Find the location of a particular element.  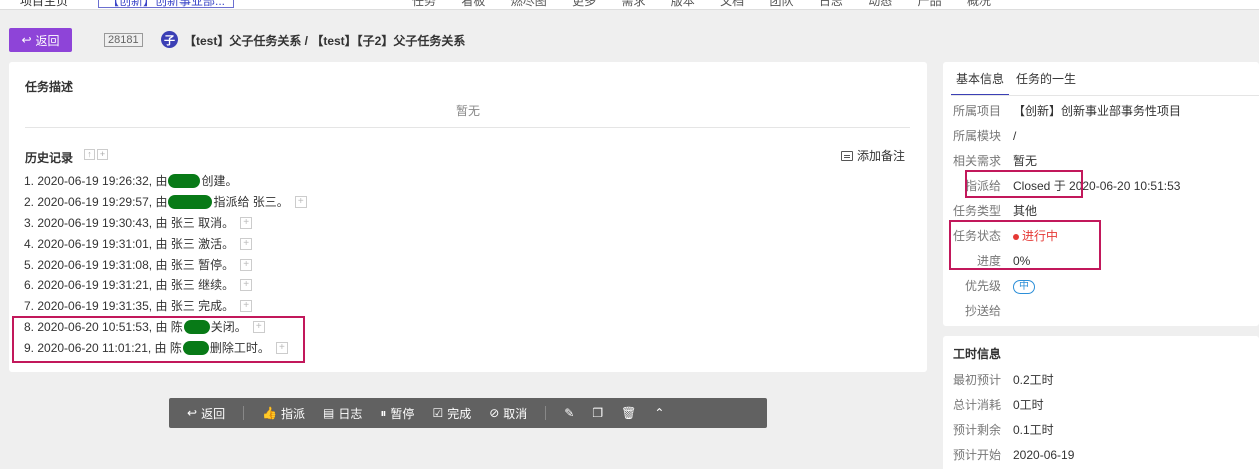

nav-item-release: 版本 is located at coordinates (683, 4).